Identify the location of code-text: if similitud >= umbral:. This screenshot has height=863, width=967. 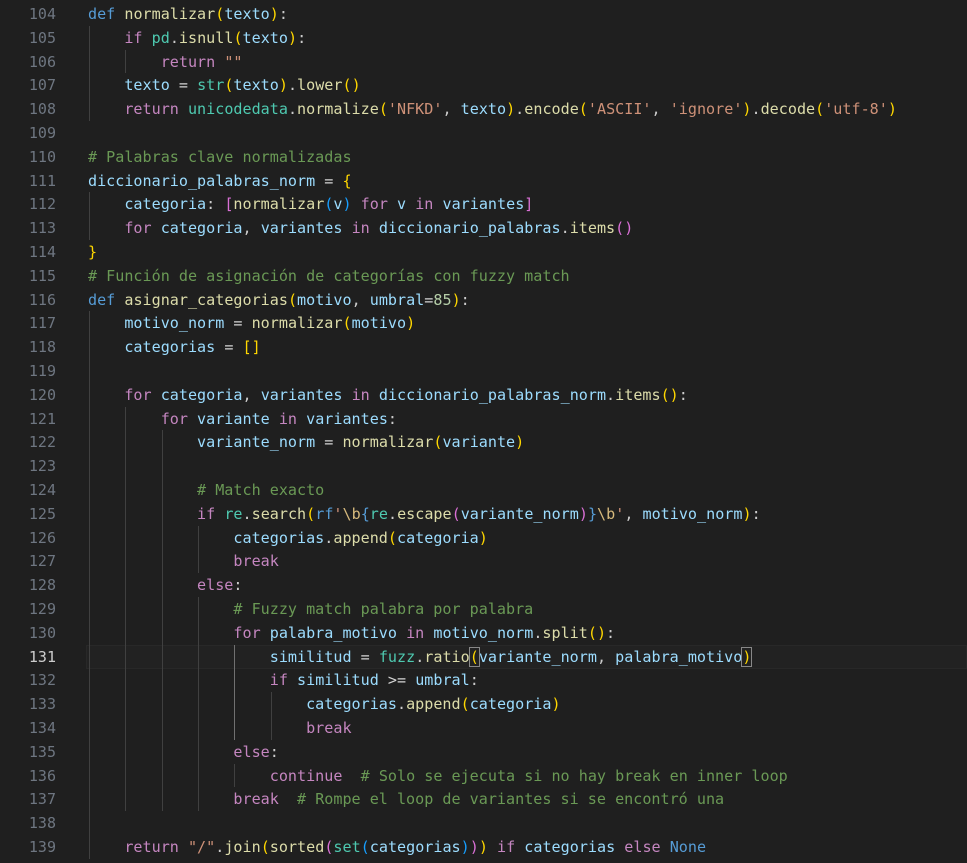
(374, 680).